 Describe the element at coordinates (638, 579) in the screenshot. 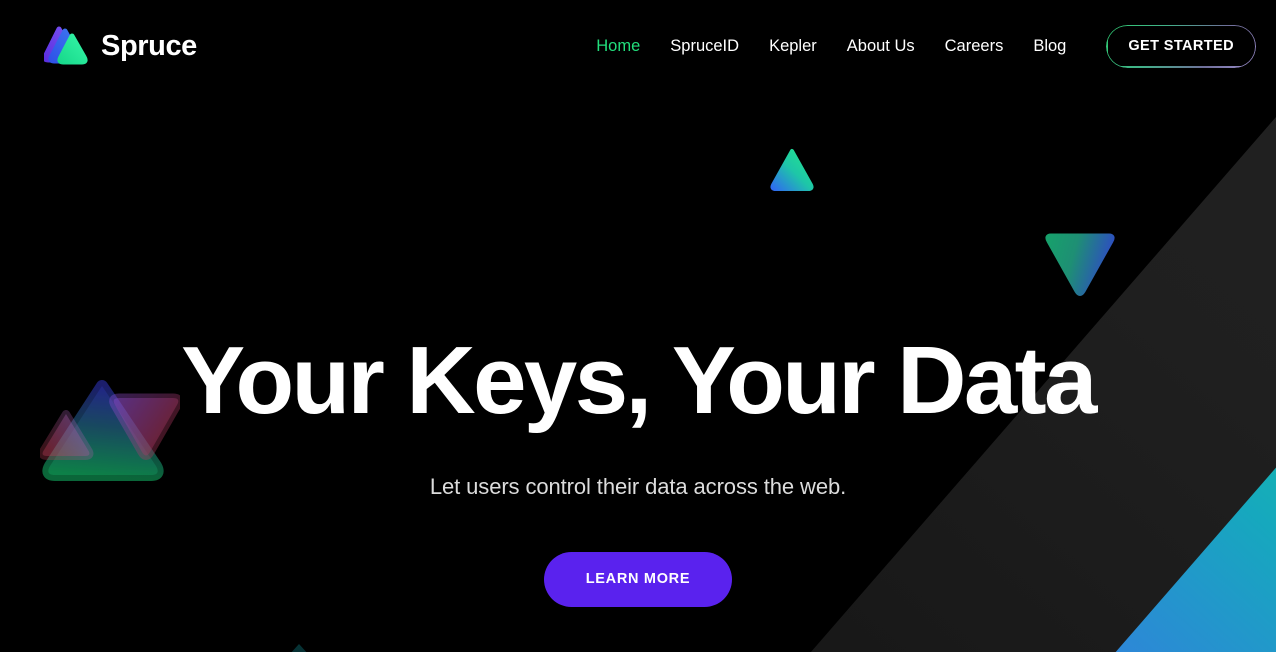

I see `learn-more-button: LEARN MORE` at that location.